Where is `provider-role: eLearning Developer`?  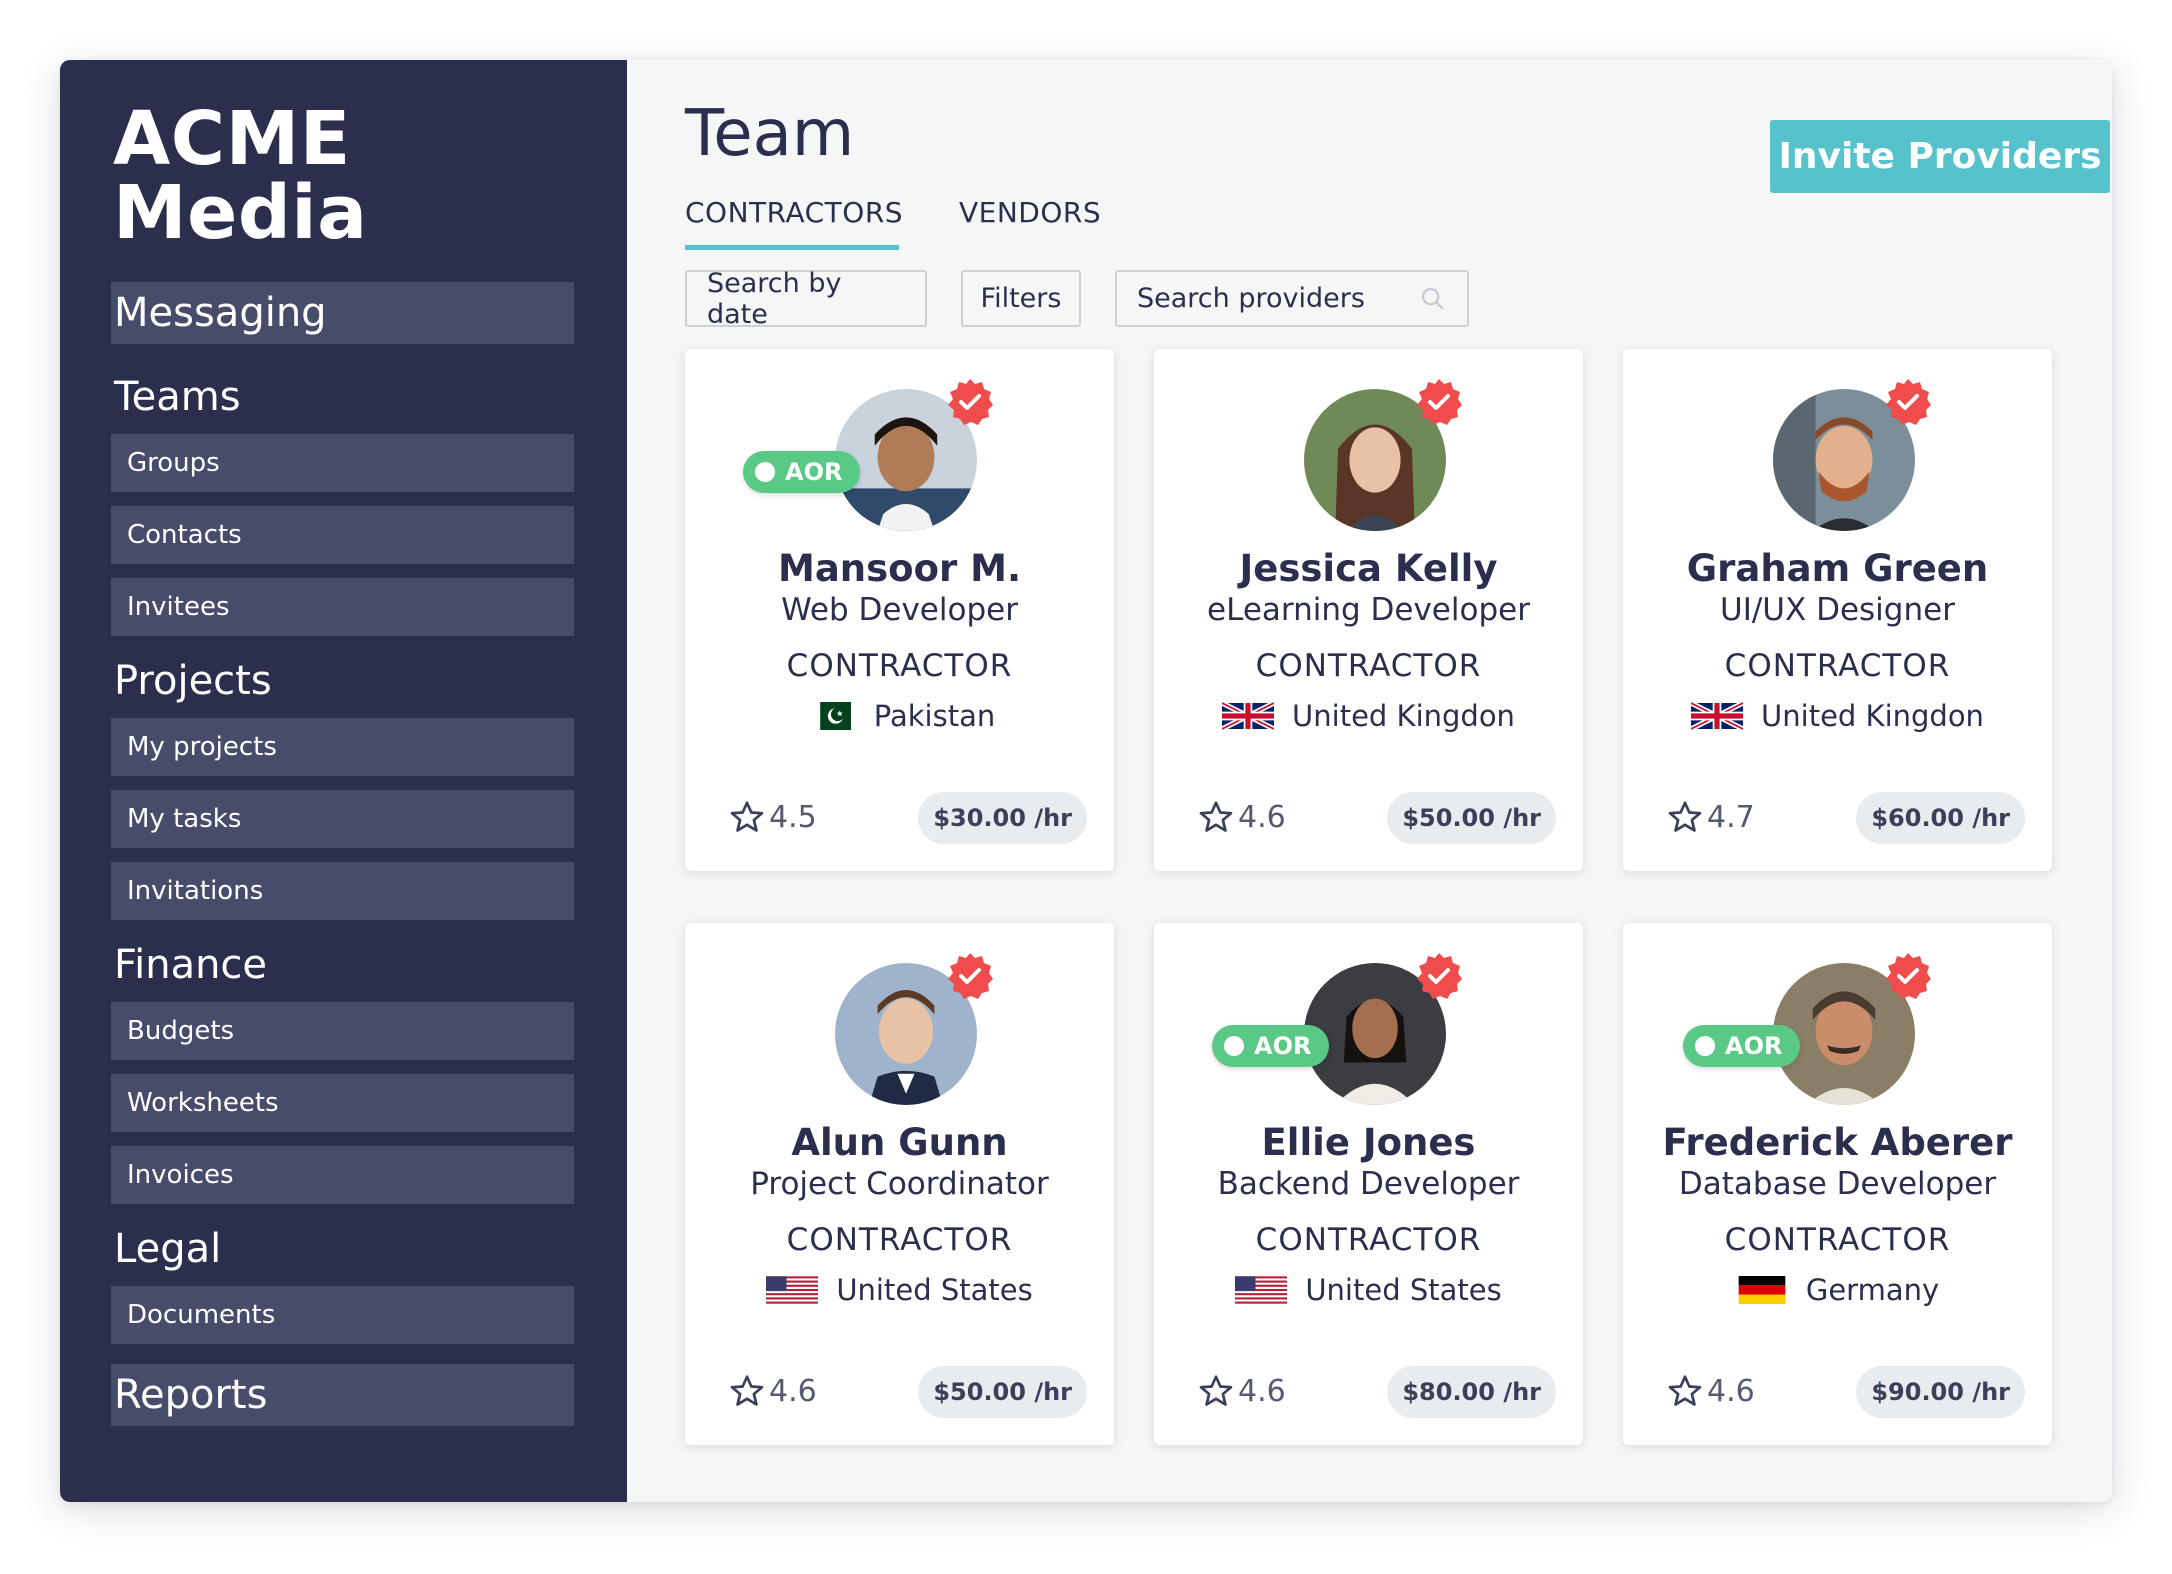
provider-role: eLearning Developer is located at coordinates (1368, 610).